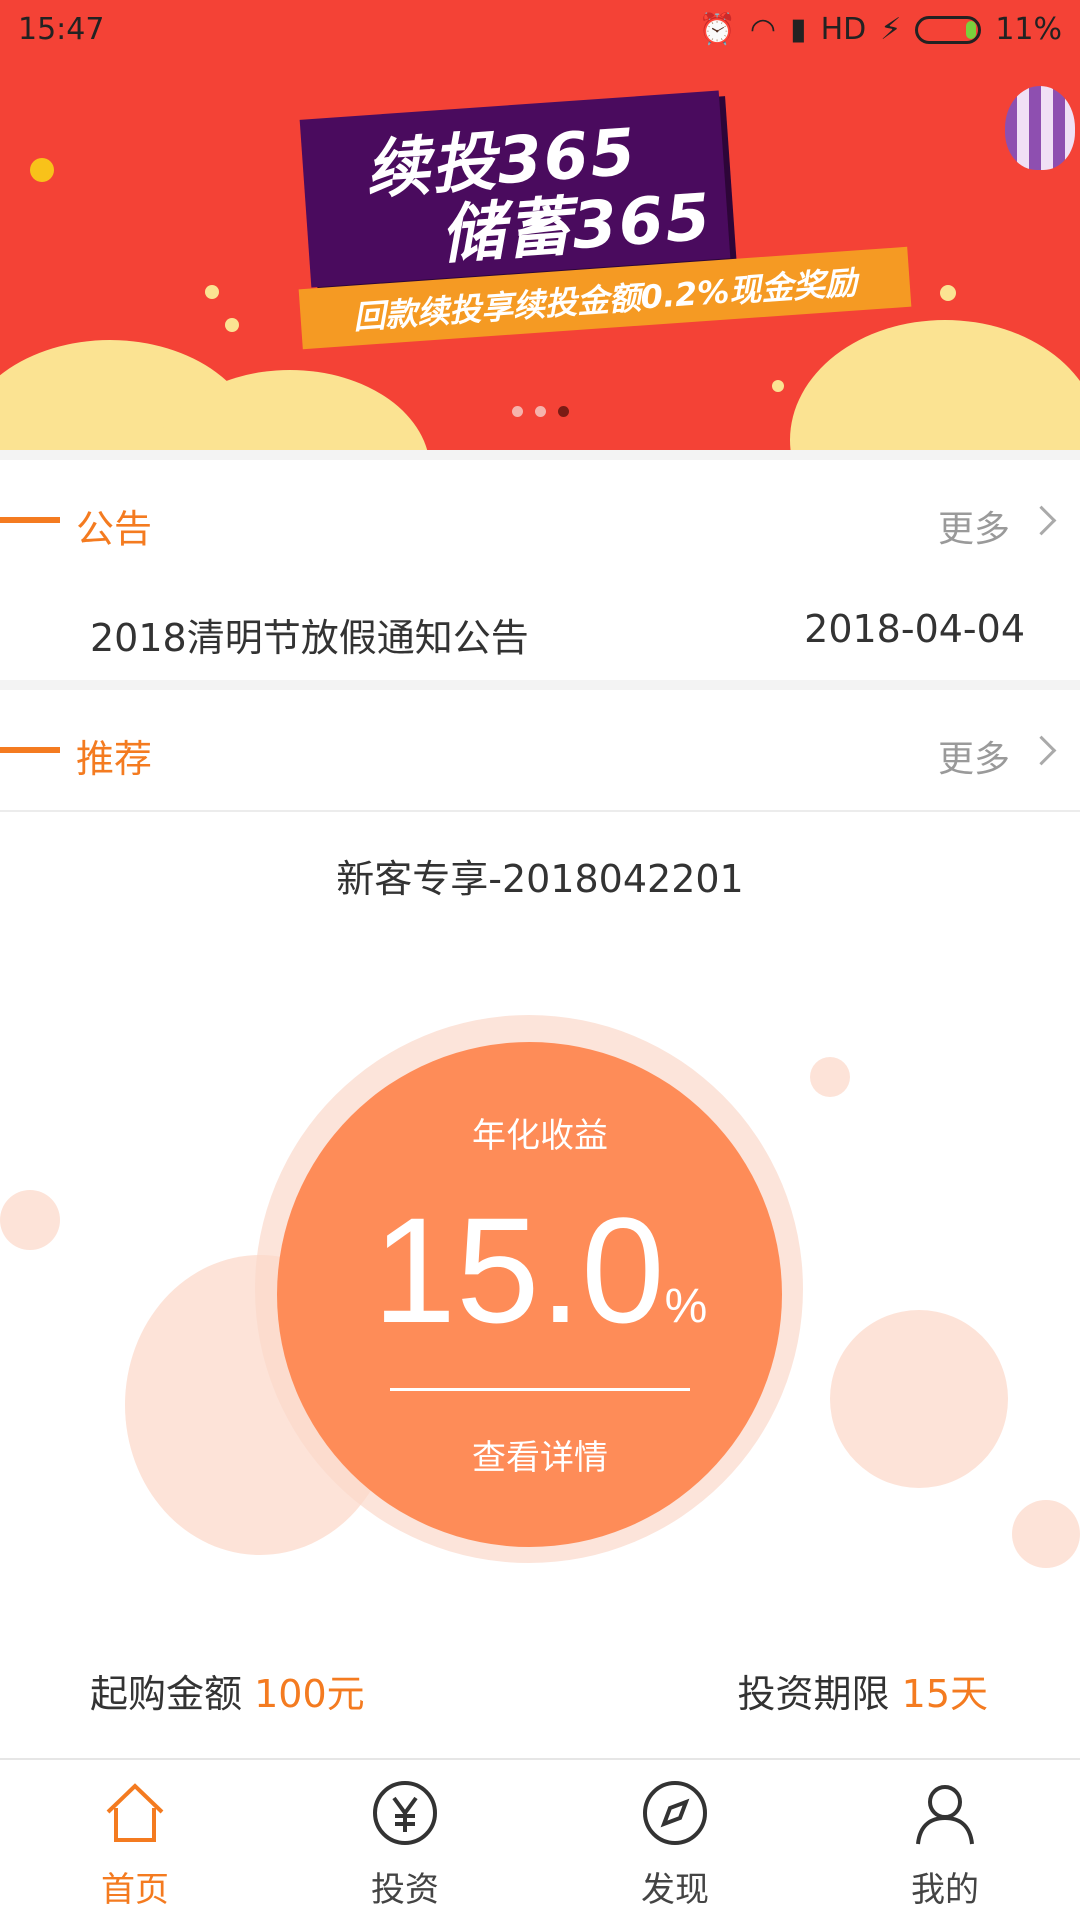 Image resolution: width=1080 pixels, height=1922 pixels. What do you see at coordinates (843, 29) in the screenshot?
I see `network-type: HD` at bounding box center [843, 29].